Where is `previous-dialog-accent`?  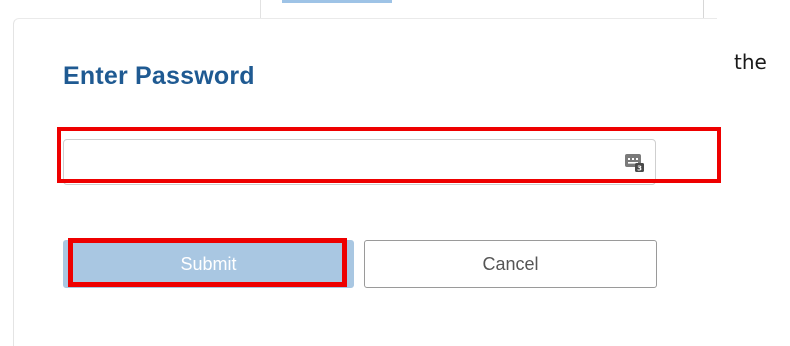
previous-dialog-accent is located at coordinates (337, 1).